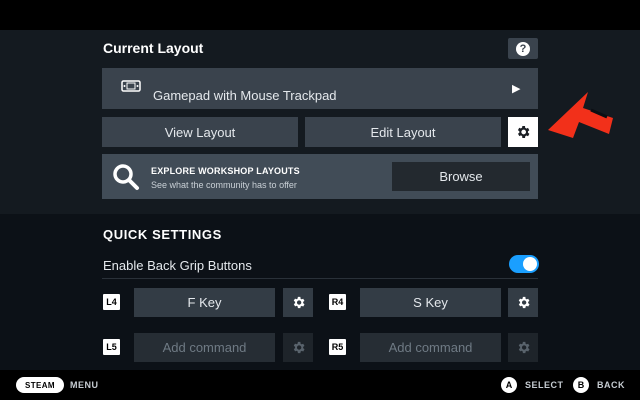  What do you see at coordinates (40, 385) in the screenshot?
I see `steam-button: STEAM` at bounding box center [40, 385].